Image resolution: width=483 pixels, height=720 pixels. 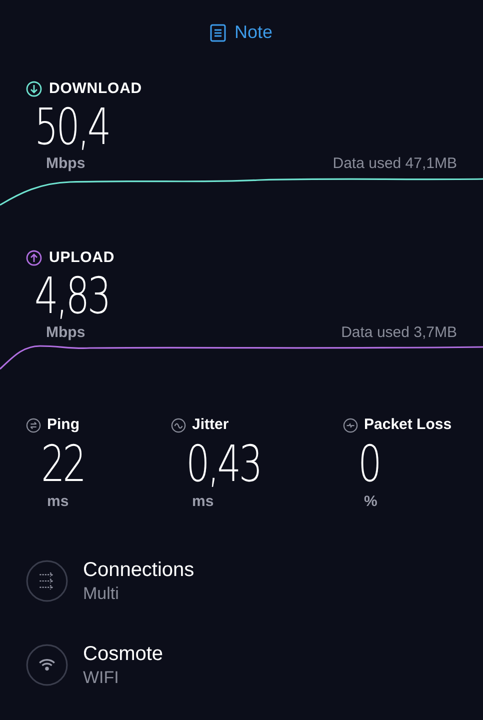 I want to click on note-icon, so click(x=218, y=33).